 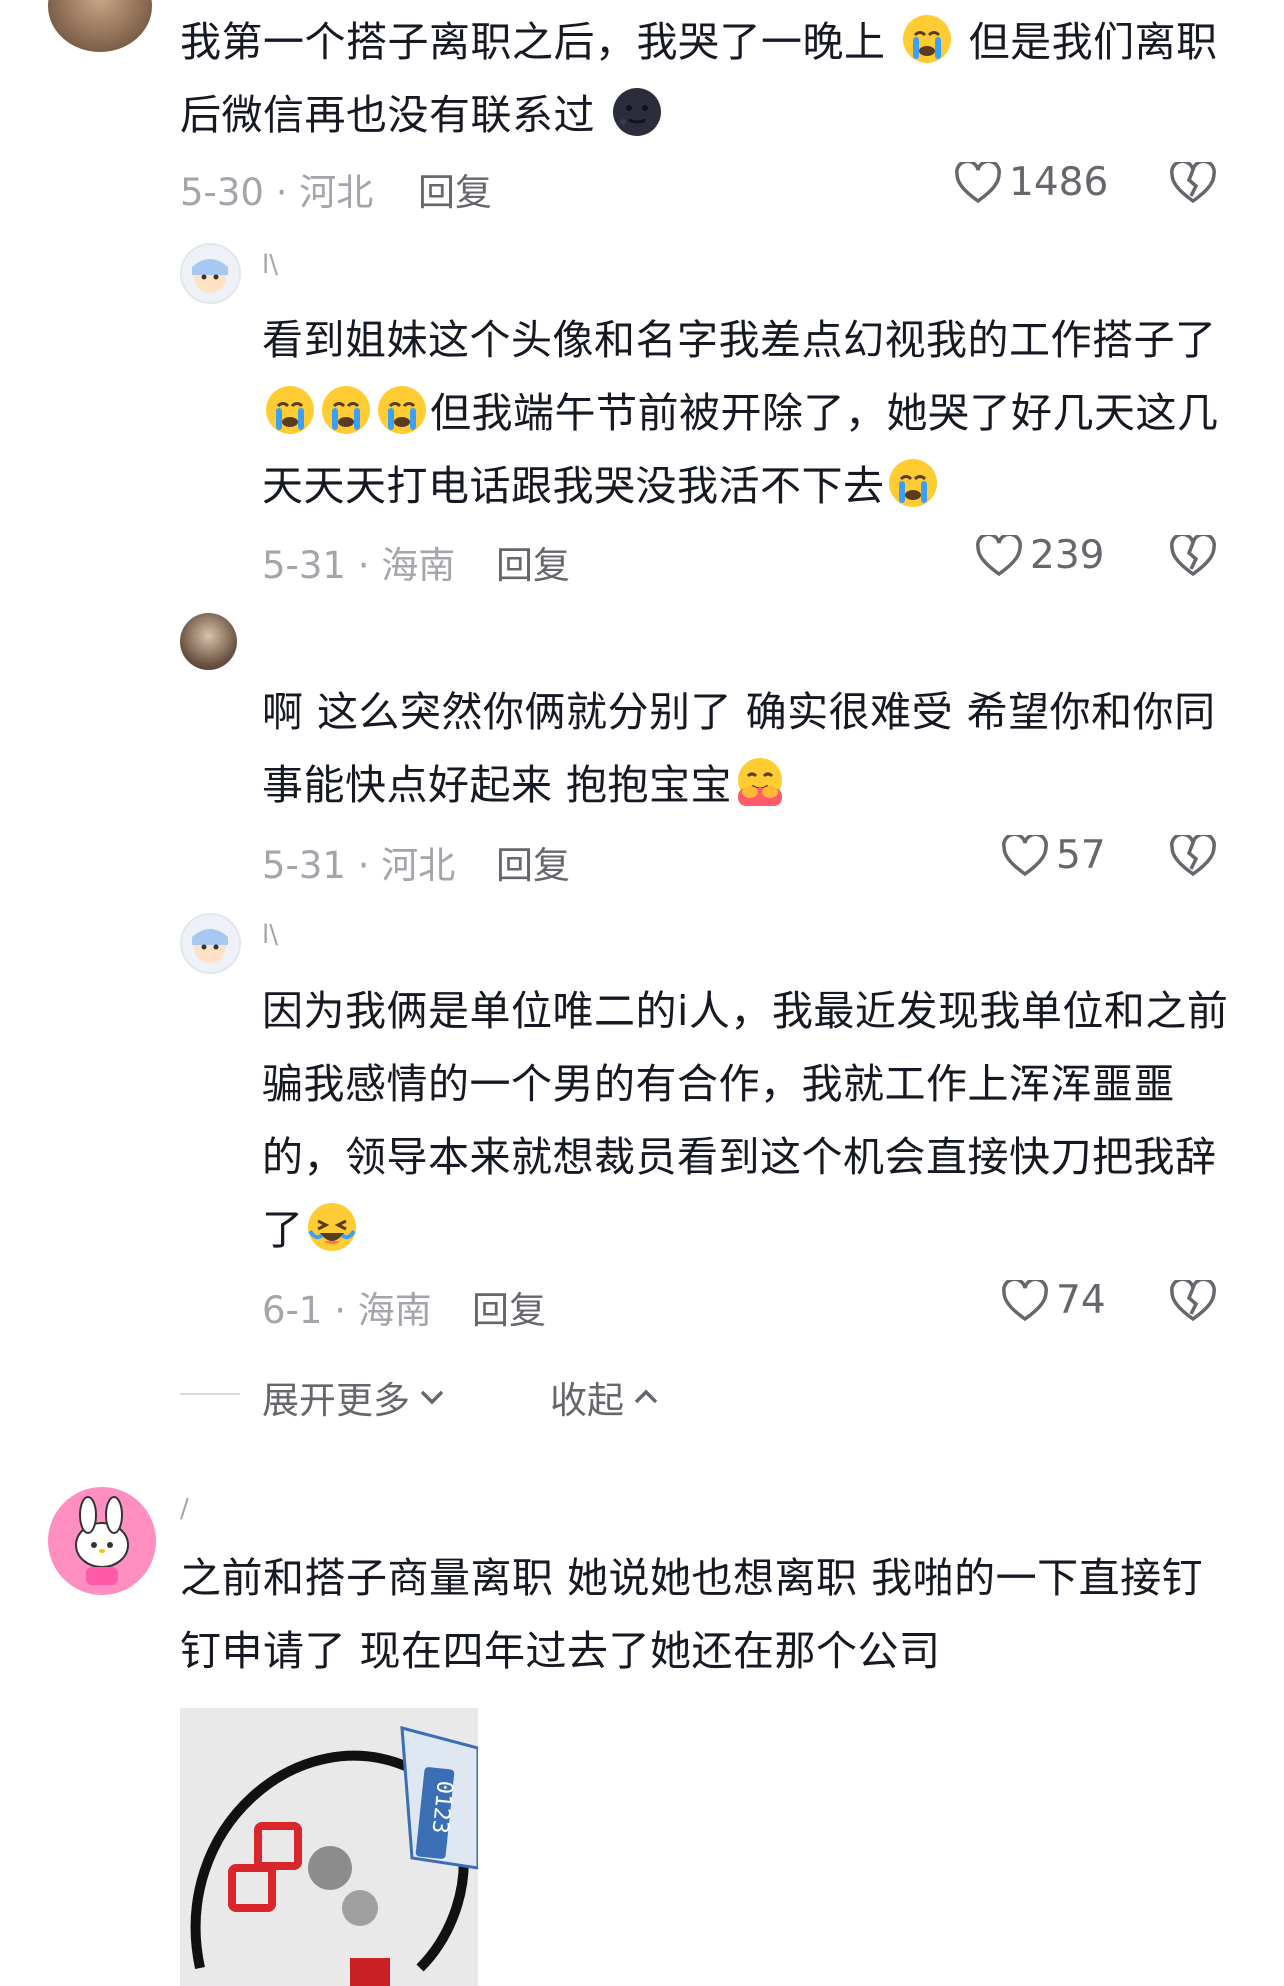 What do you see at coordinates (332, 1227) in the screenshot?
I see `laughing-crying-emoji` at bounding box center [332, 1227].